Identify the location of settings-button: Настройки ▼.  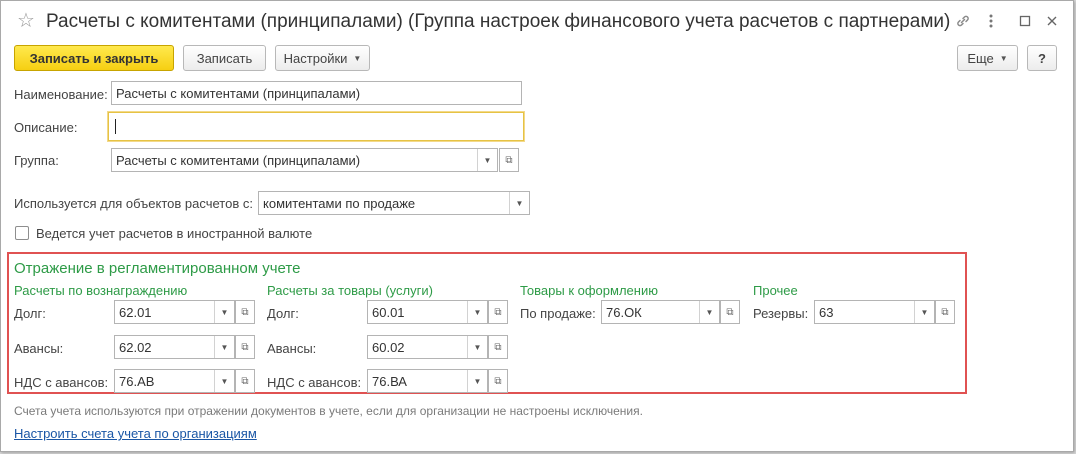
(322, 58).